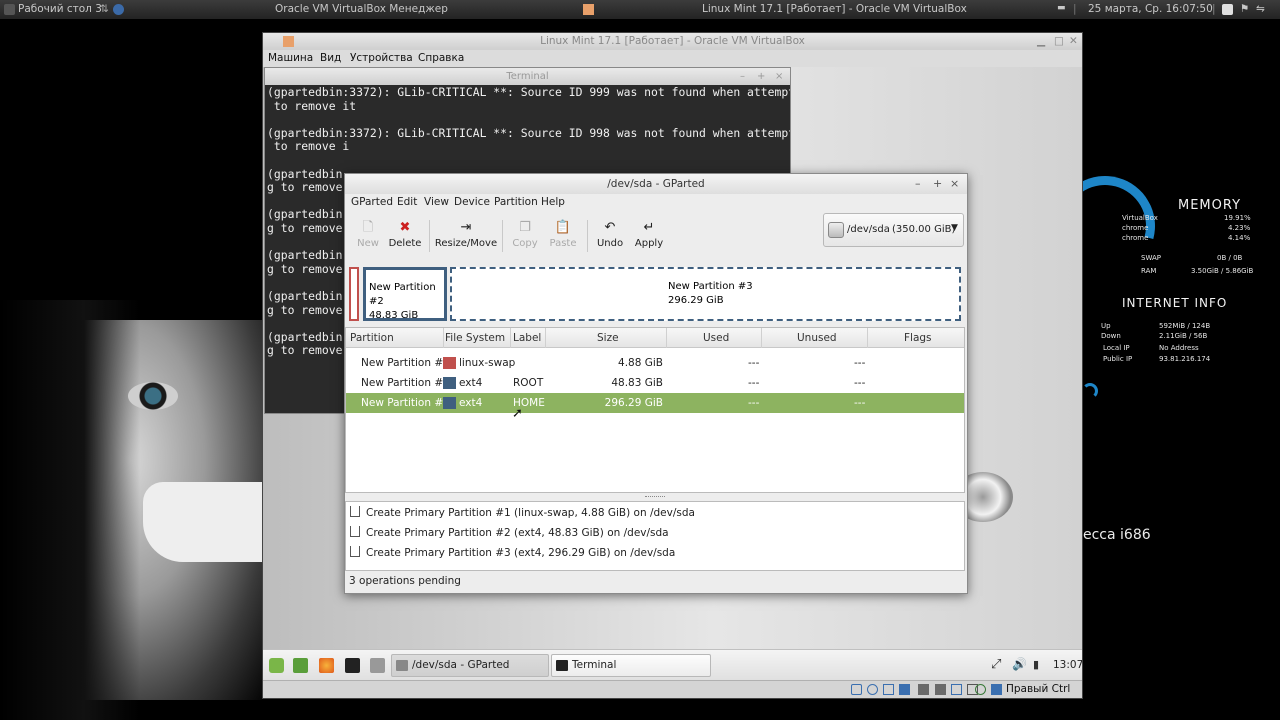 Image resolution: width=1280 pixels, height=720 pixels. Describe the element at coordinates (872, 689) in the screenshot. I see `cd-icon` at that location.